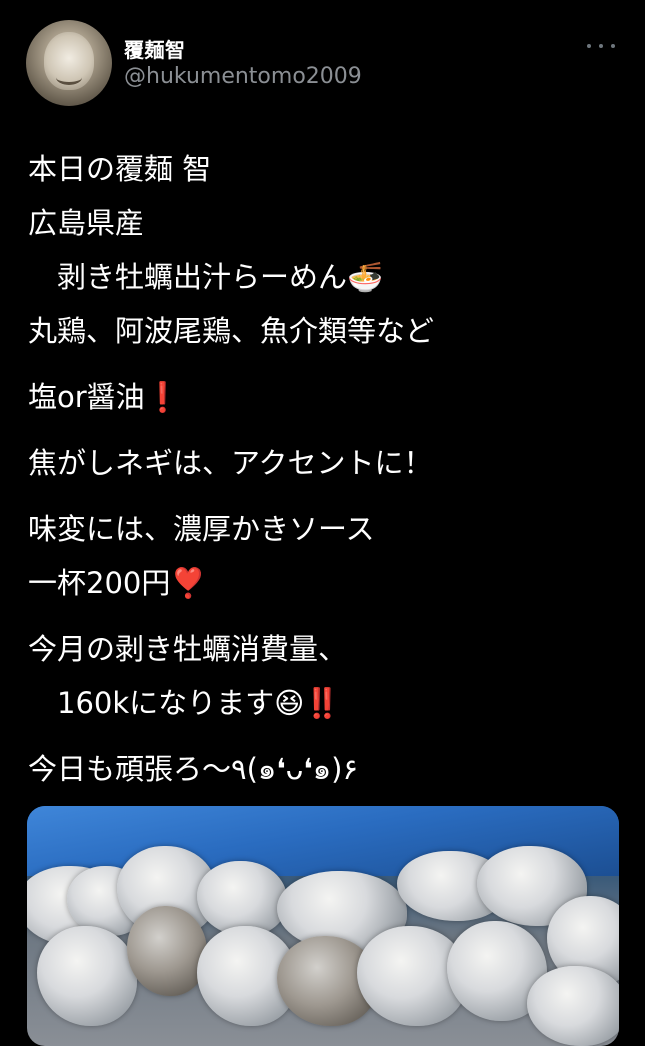  I want to click on tweet-line: 焦がしネギは、アクセントに！, so click(230, 463).